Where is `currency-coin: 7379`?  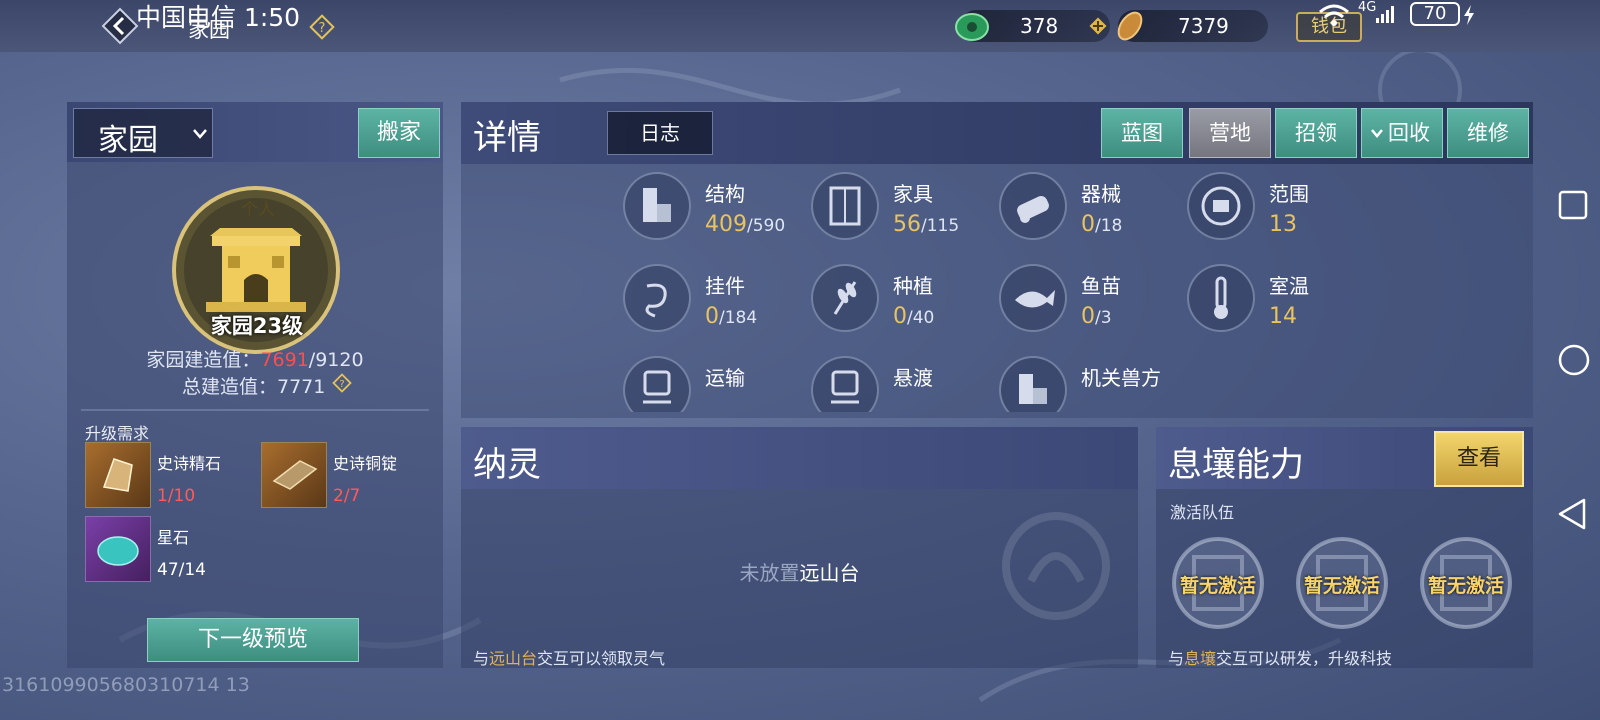
currency-coin: 7379 is located at coordinates (1192, 26).